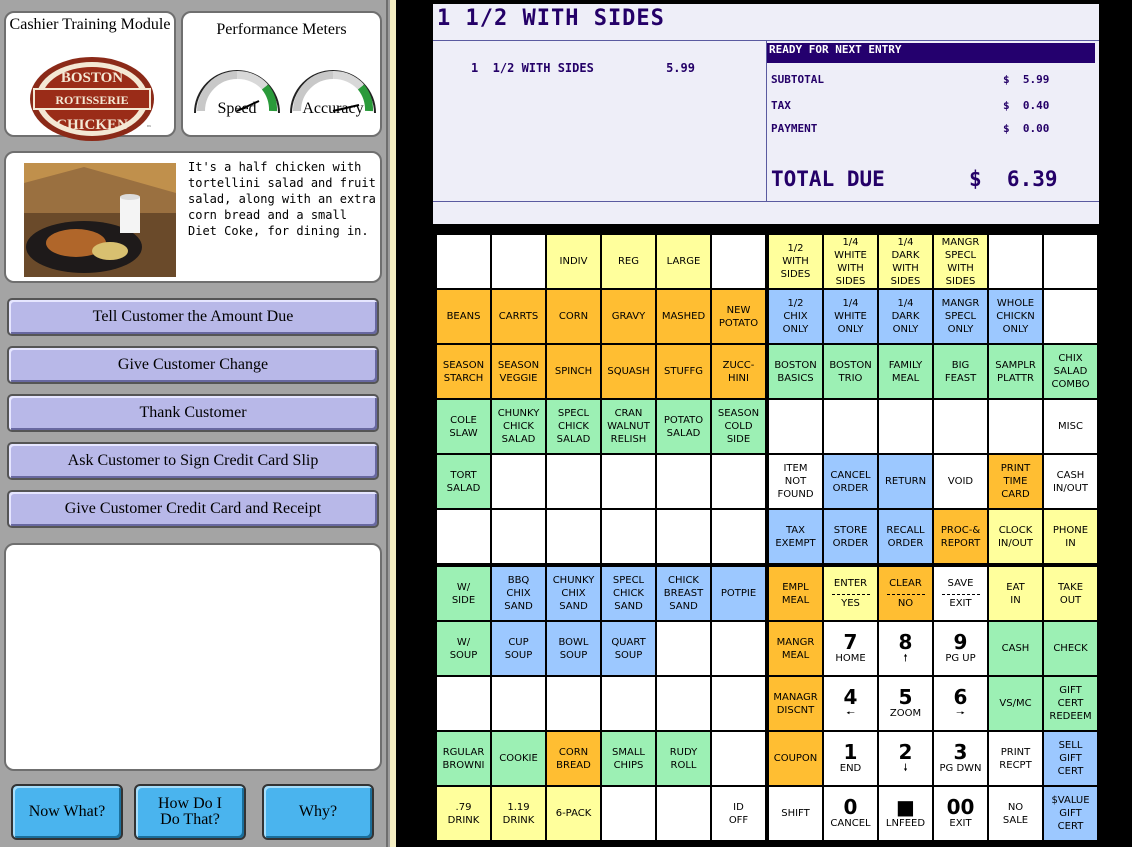 This screenshot has height=847, width=1132. I want to click on key-void: VOID, so click(960, 481).